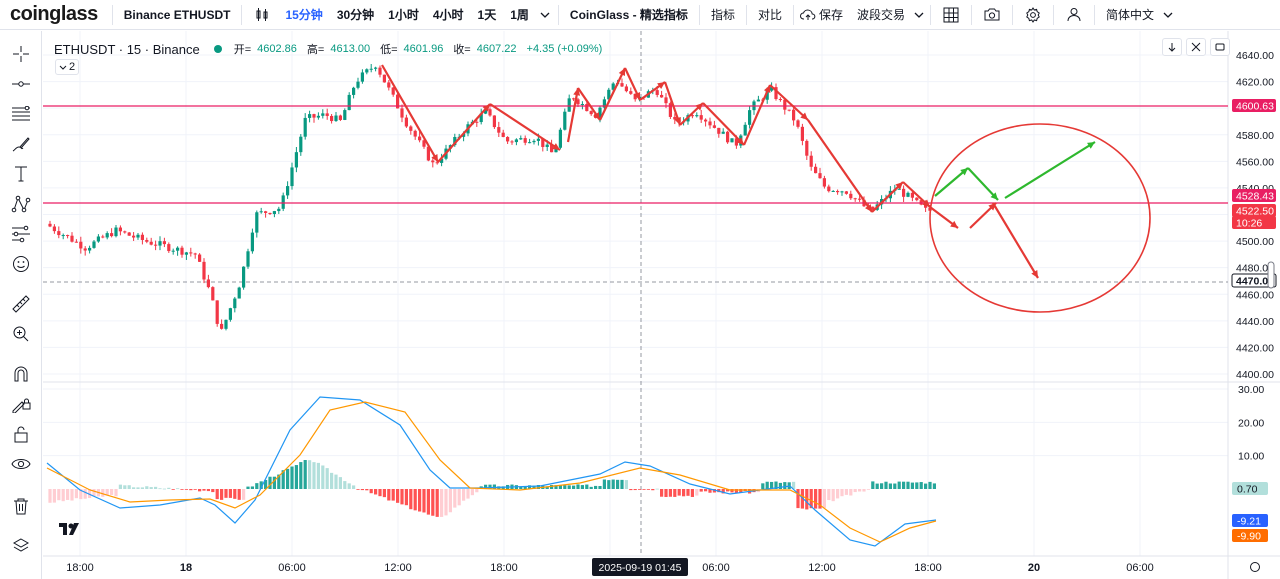 This screenshot has height=579, width=1280. Describe the element at coordinates (423, 49) in the screenshot. I see `low-value: 4601.96` at that location.